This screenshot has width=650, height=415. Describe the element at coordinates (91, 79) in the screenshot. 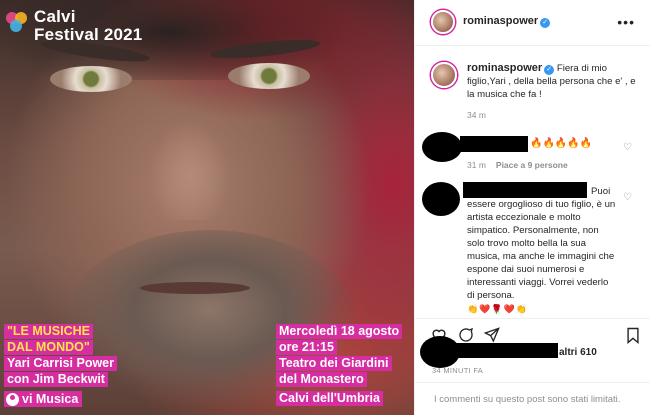

I see `left-eye` at that location.